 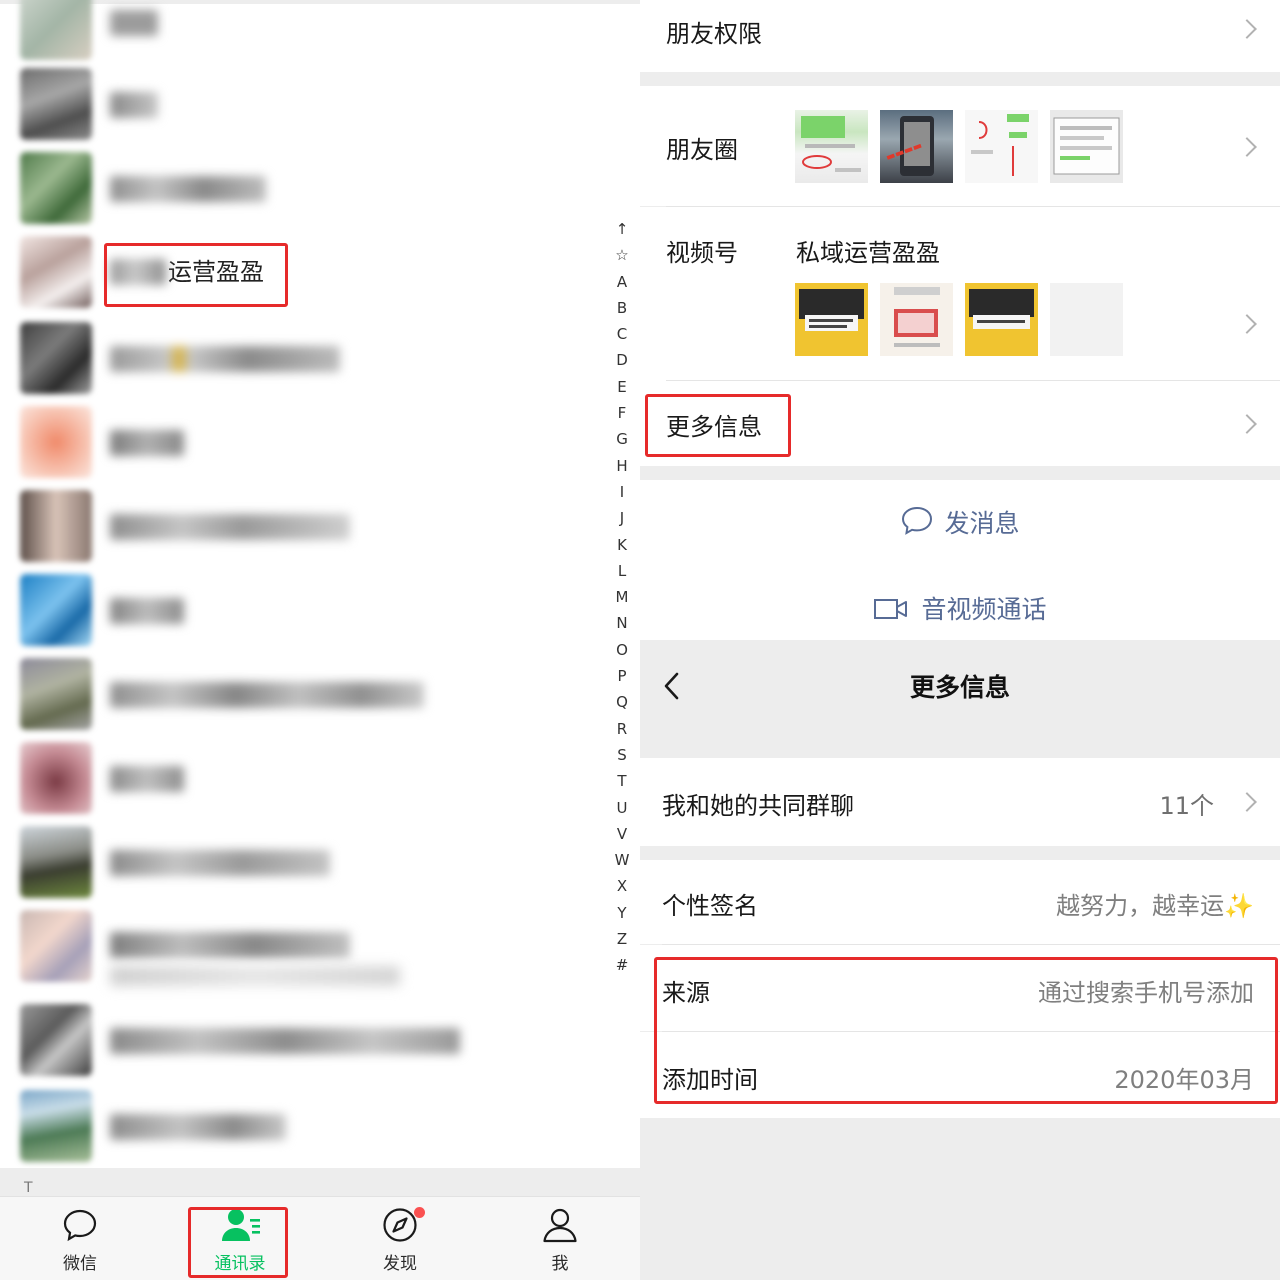 I want to click on index-letter: L, so click(x=622, y=571).